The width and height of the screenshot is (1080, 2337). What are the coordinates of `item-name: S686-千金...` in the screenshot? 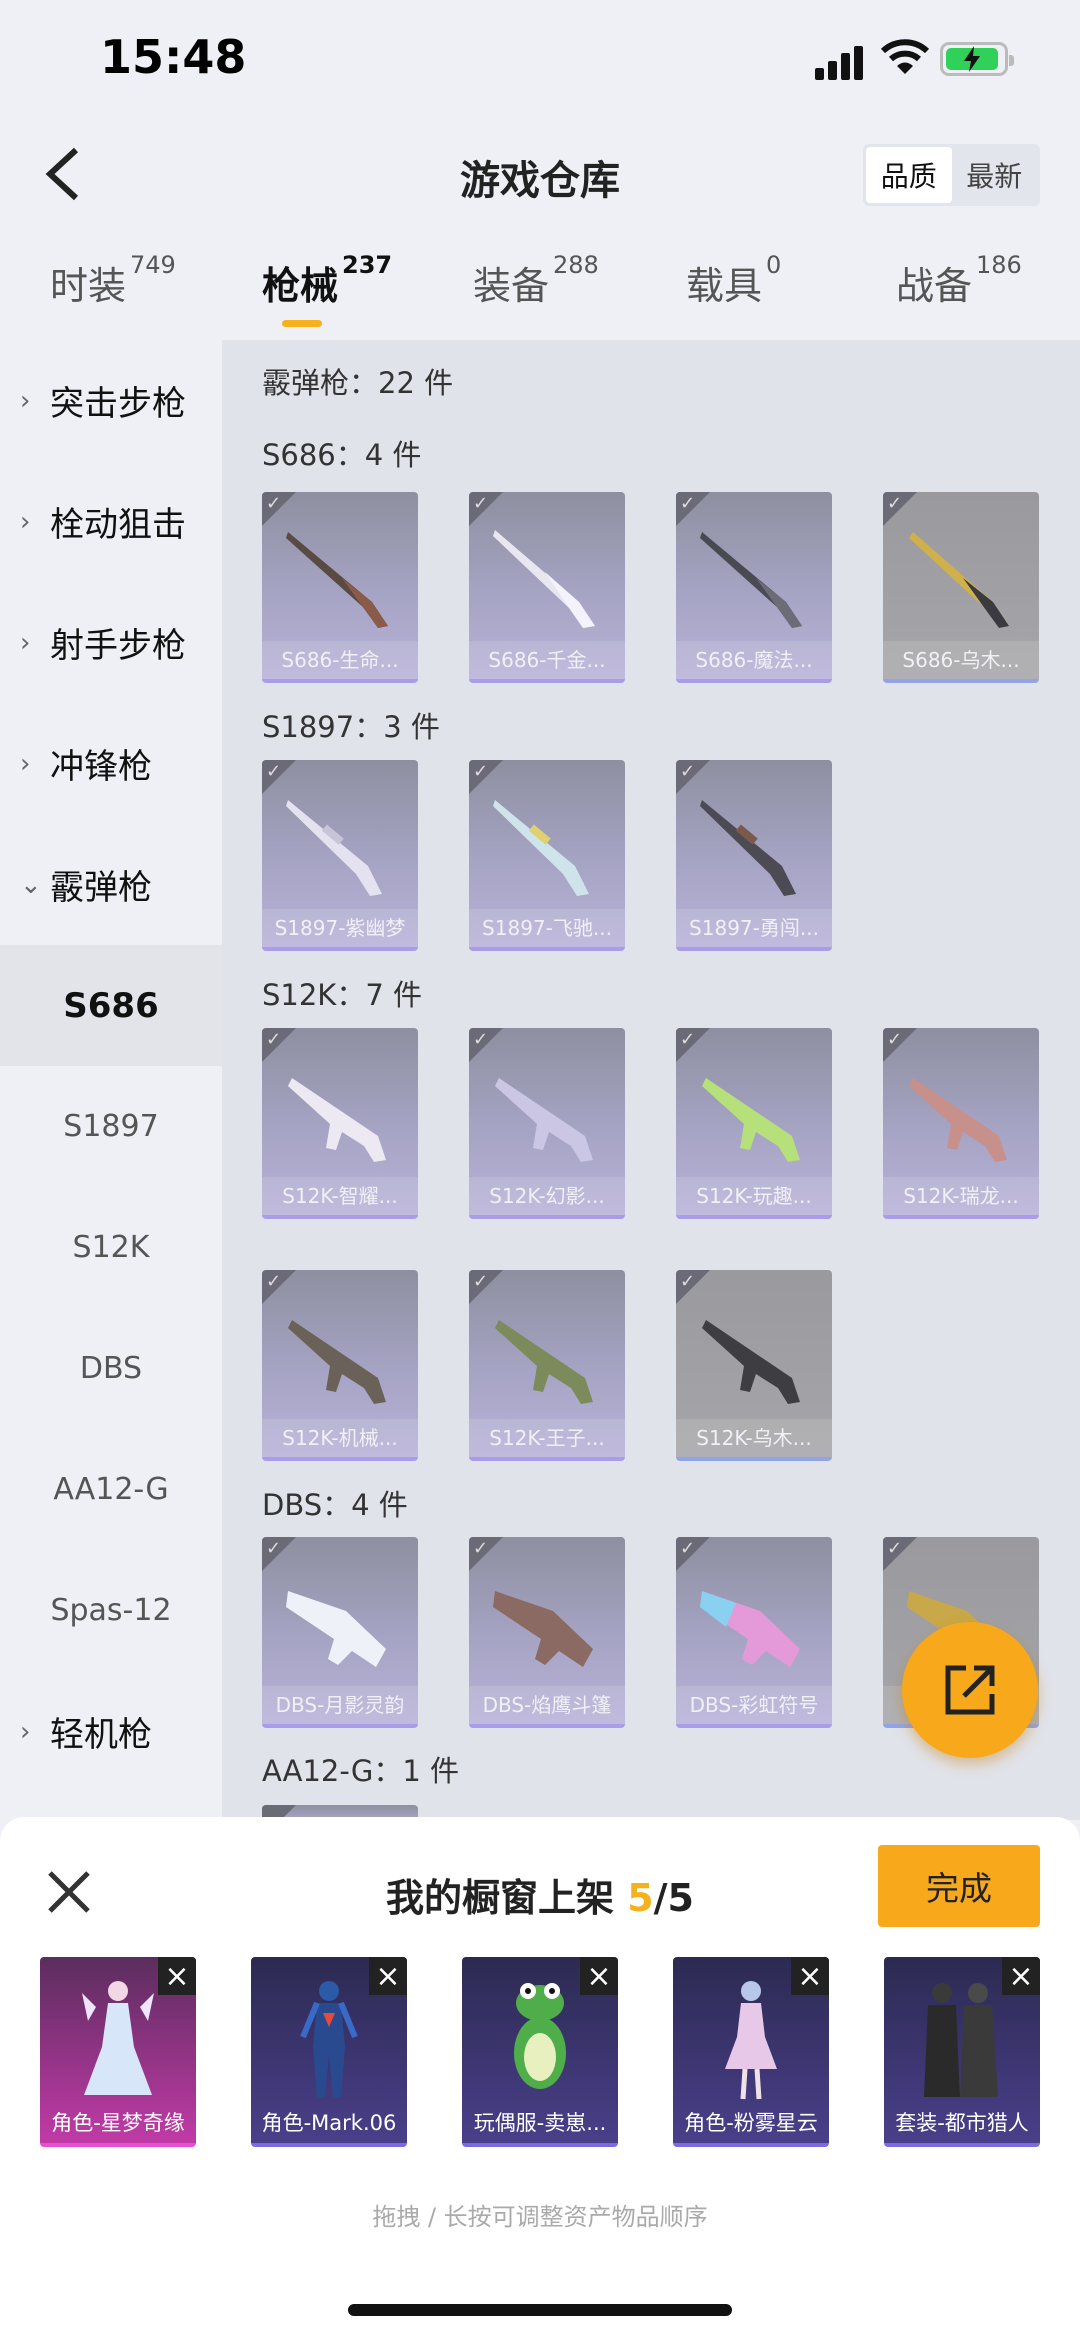 It's located at (547, 660).